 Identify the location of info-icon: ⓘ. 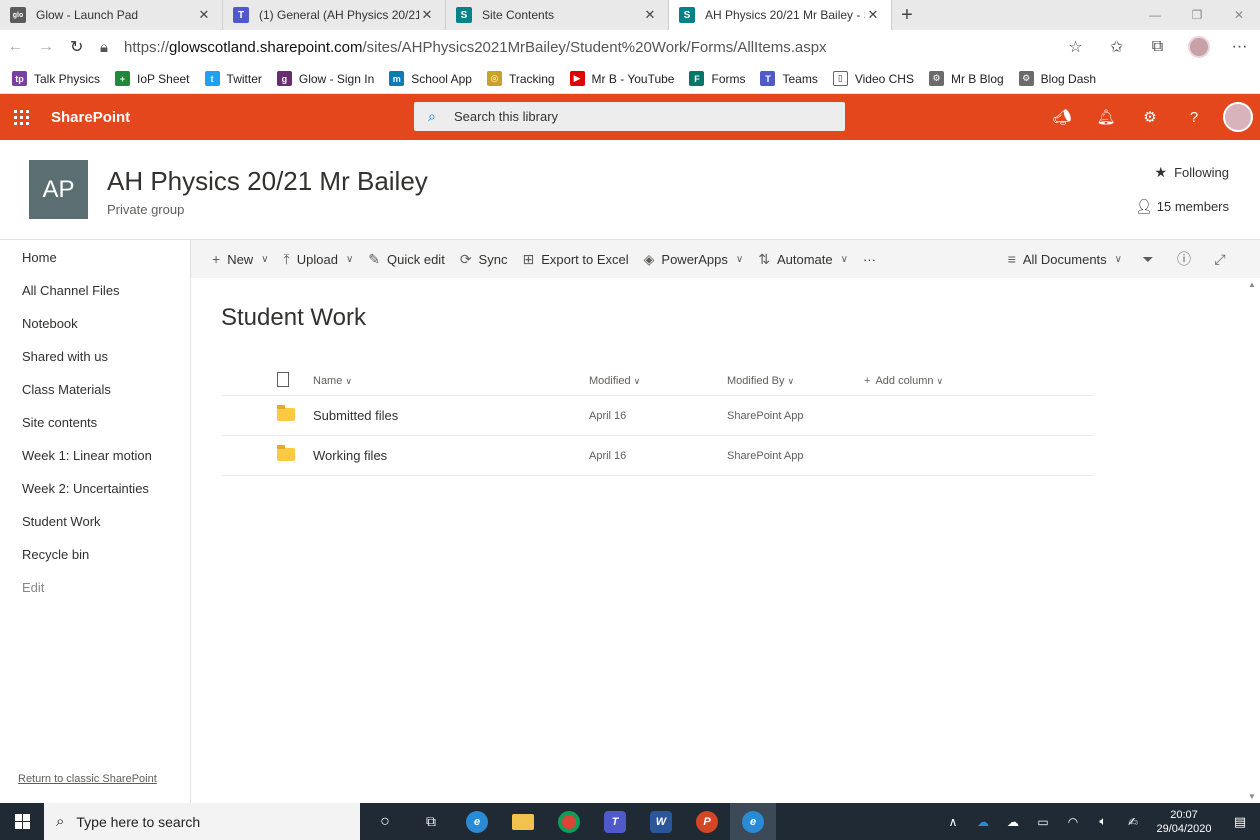
(1184, 259).